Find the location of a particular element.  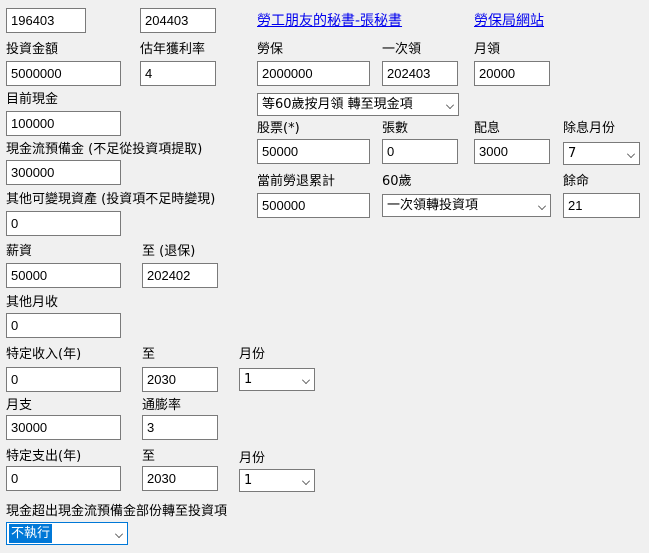

shares-label: 張數 is located at coordinates (395, 128).